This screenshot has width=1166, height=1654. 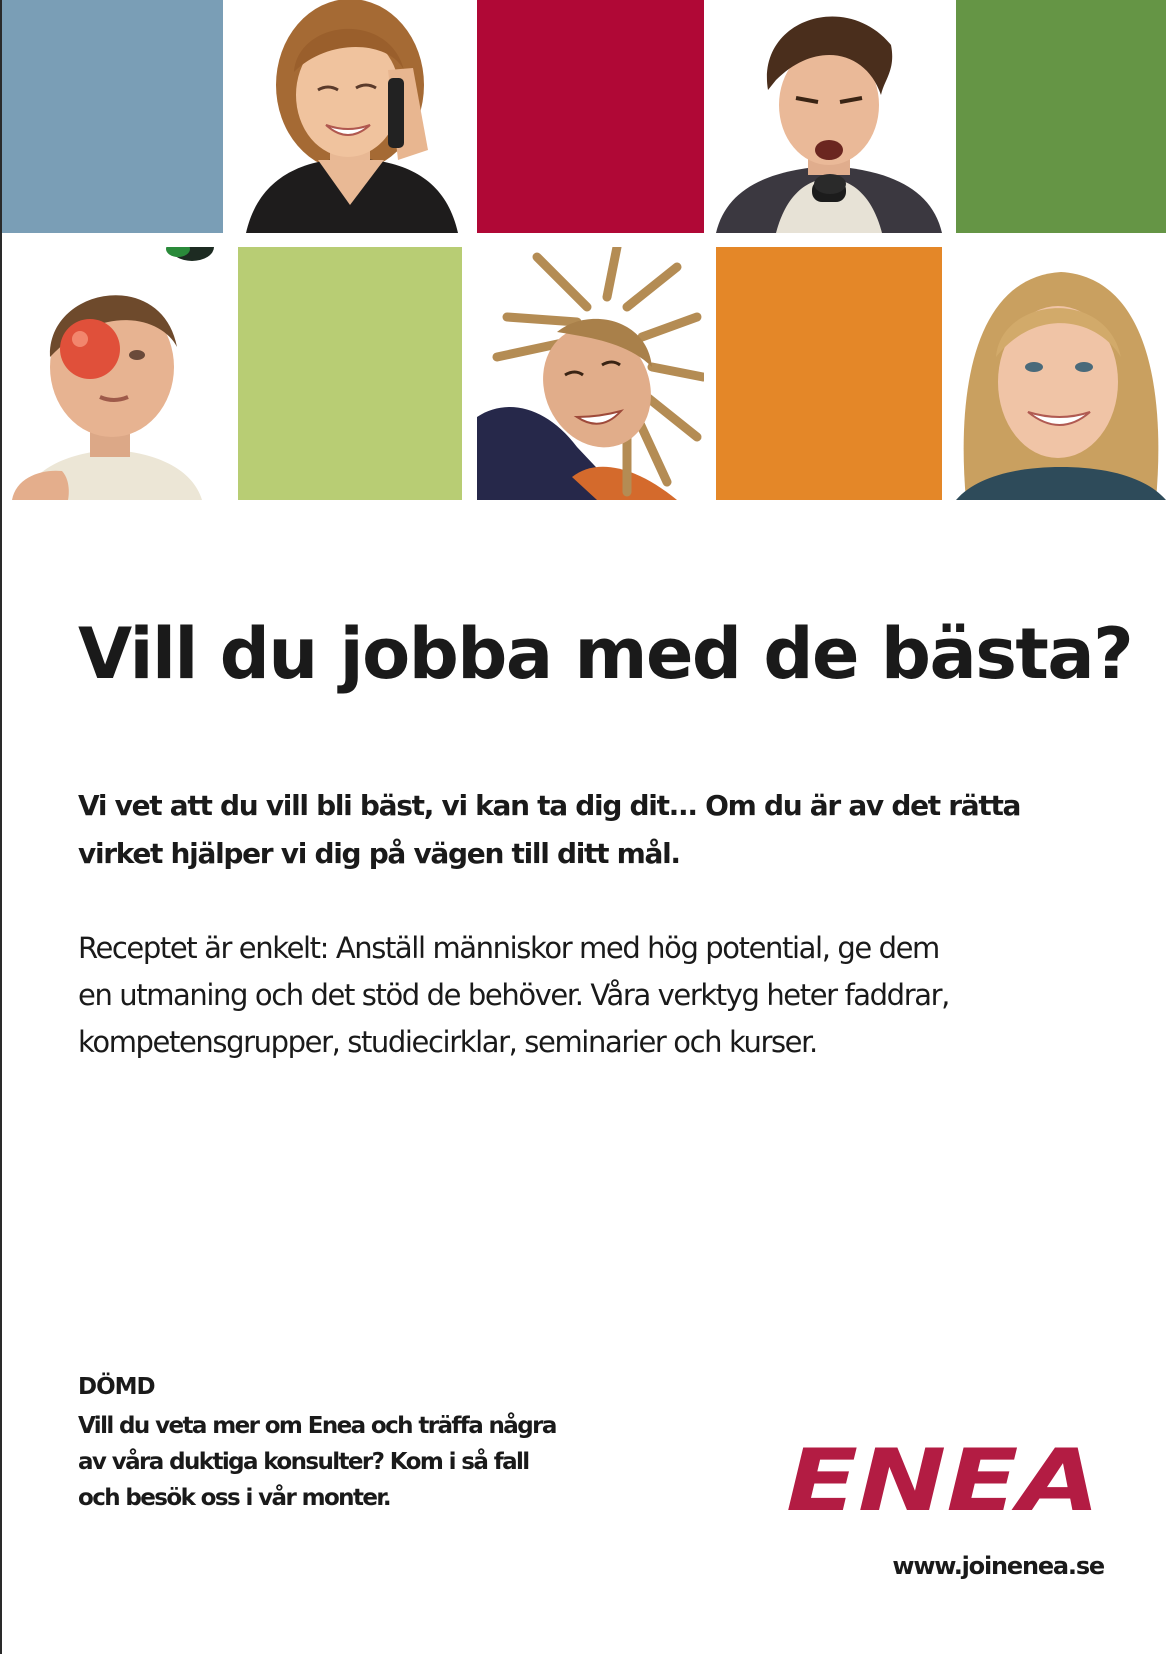 I want to click on photo-woman-on-phone, so click(x=350, y=116).